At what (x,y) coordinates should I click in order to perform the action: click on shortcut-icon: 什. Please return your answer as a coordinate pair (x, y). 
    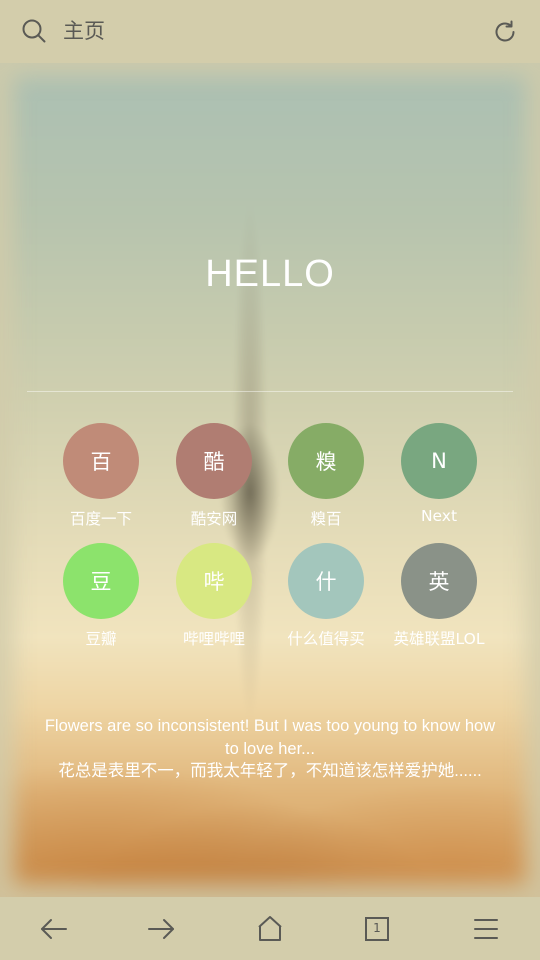
    Looking at the image, I should click on (326, 581).